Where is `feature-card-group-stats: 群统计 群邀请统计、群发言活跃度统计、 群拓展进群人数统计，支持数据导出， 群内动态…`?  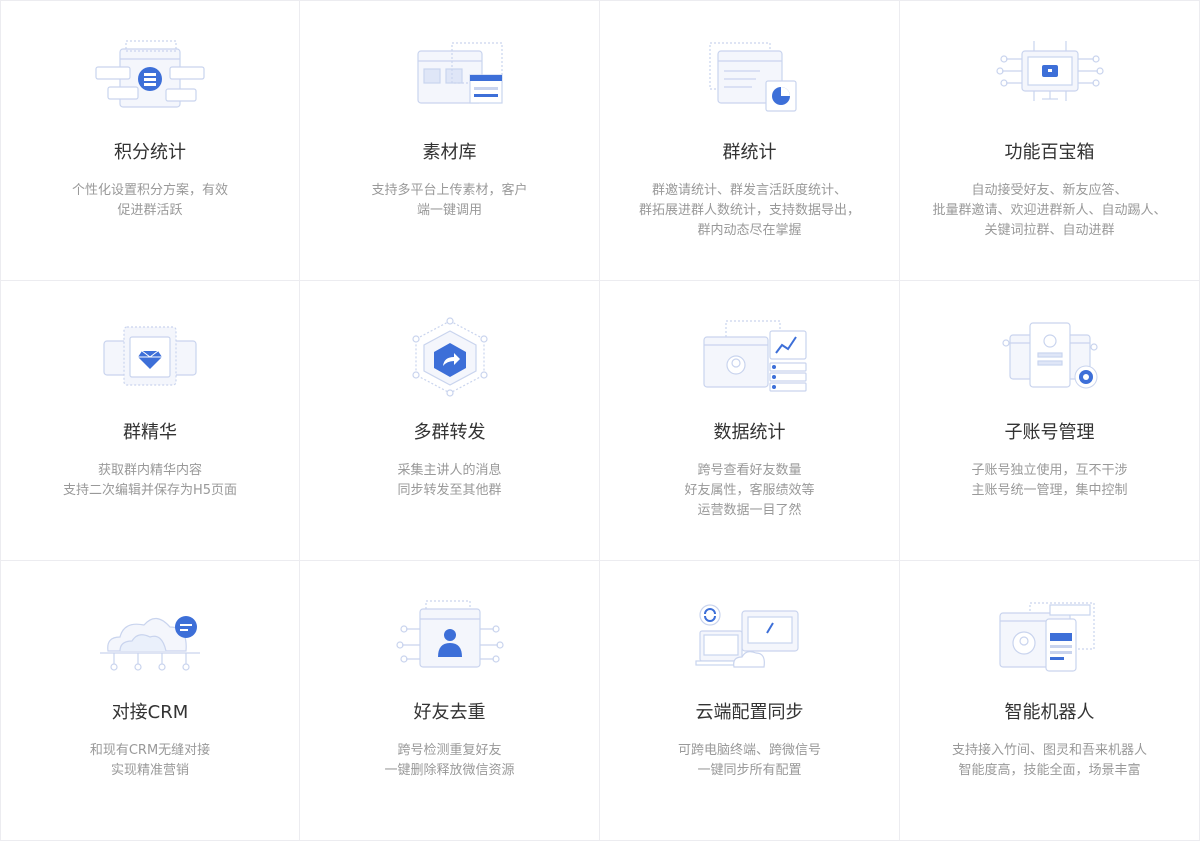 feature-card-group-stats: 群统计 群邀请统计、群发言活跃度统计、 群拓展进群人数统计，支持数据导出， 群内动态… is located at coordinates (750, 141).